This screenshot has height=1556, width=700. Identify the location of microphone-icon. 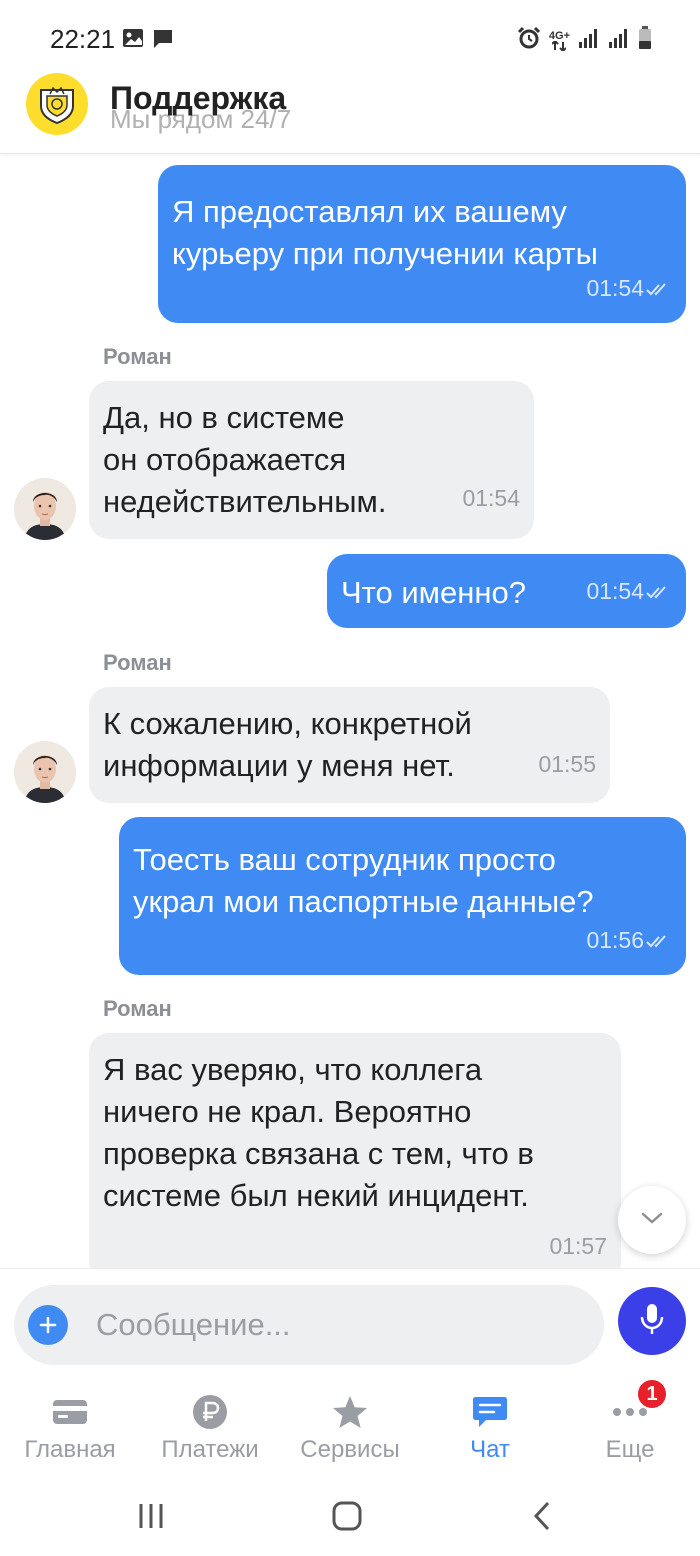
(652, 1321).